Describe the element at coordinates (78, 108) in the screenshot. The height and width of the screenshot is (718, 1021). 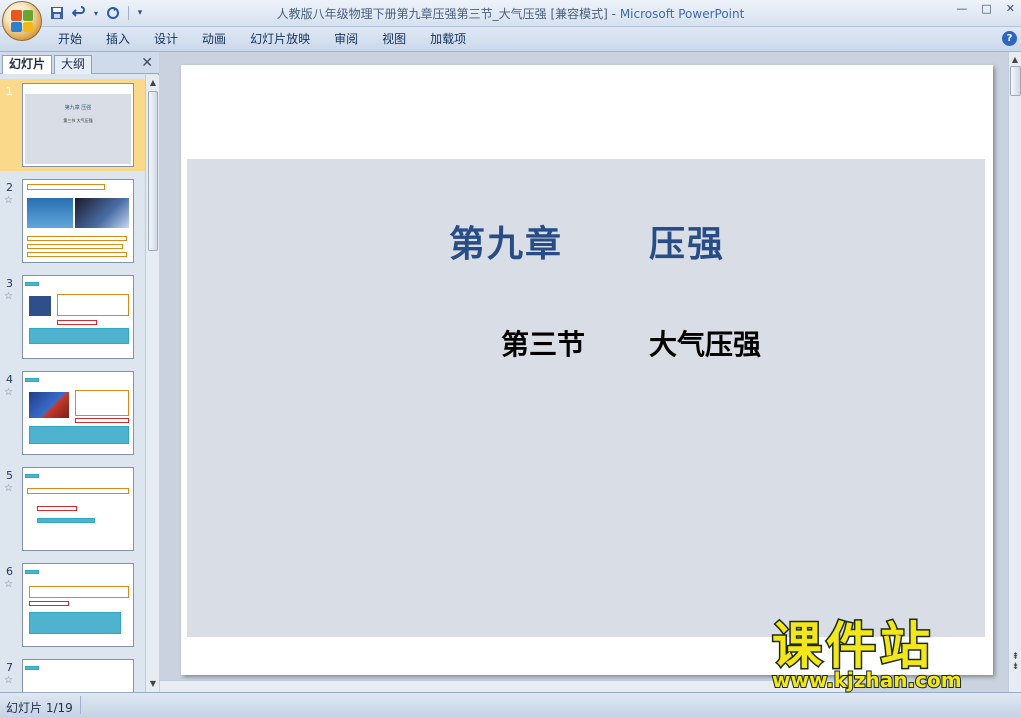
I see `thumb-title: 第九章 压强` at that location.